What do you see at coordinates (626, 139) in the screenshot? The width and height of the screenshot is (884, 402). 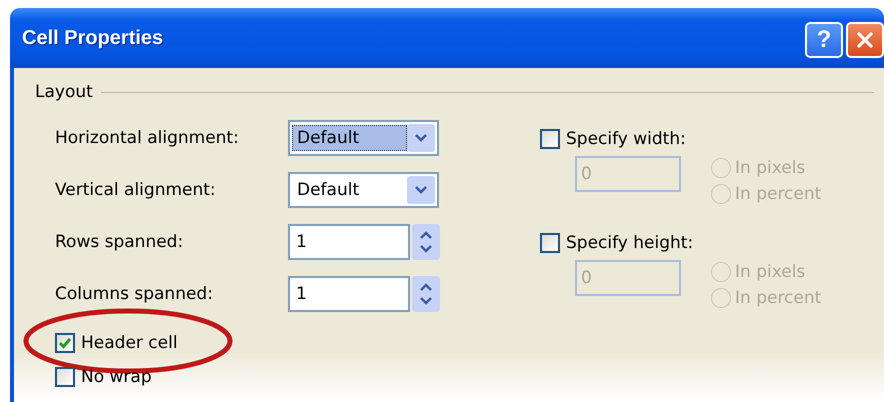 I see `checkbox-label: Specify width:` at bounding box center [626, 139].